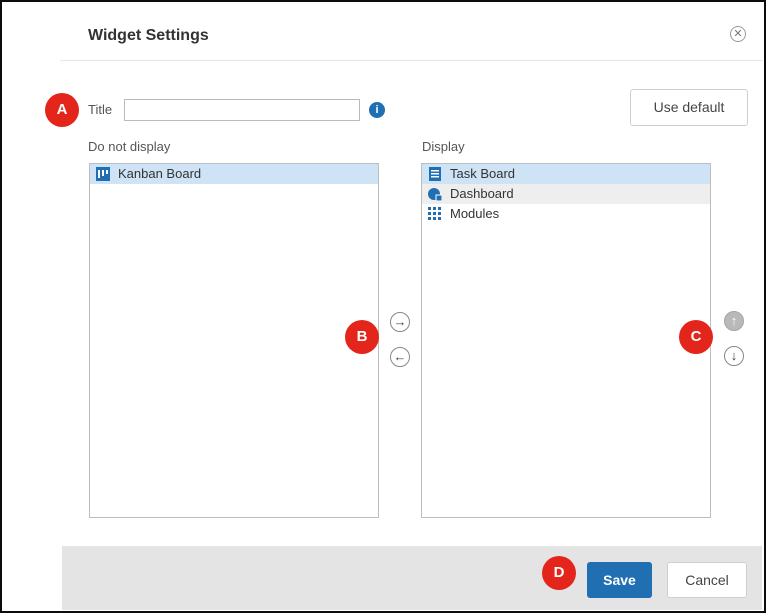  I want to click on save-button: Save, so click(619, 580).